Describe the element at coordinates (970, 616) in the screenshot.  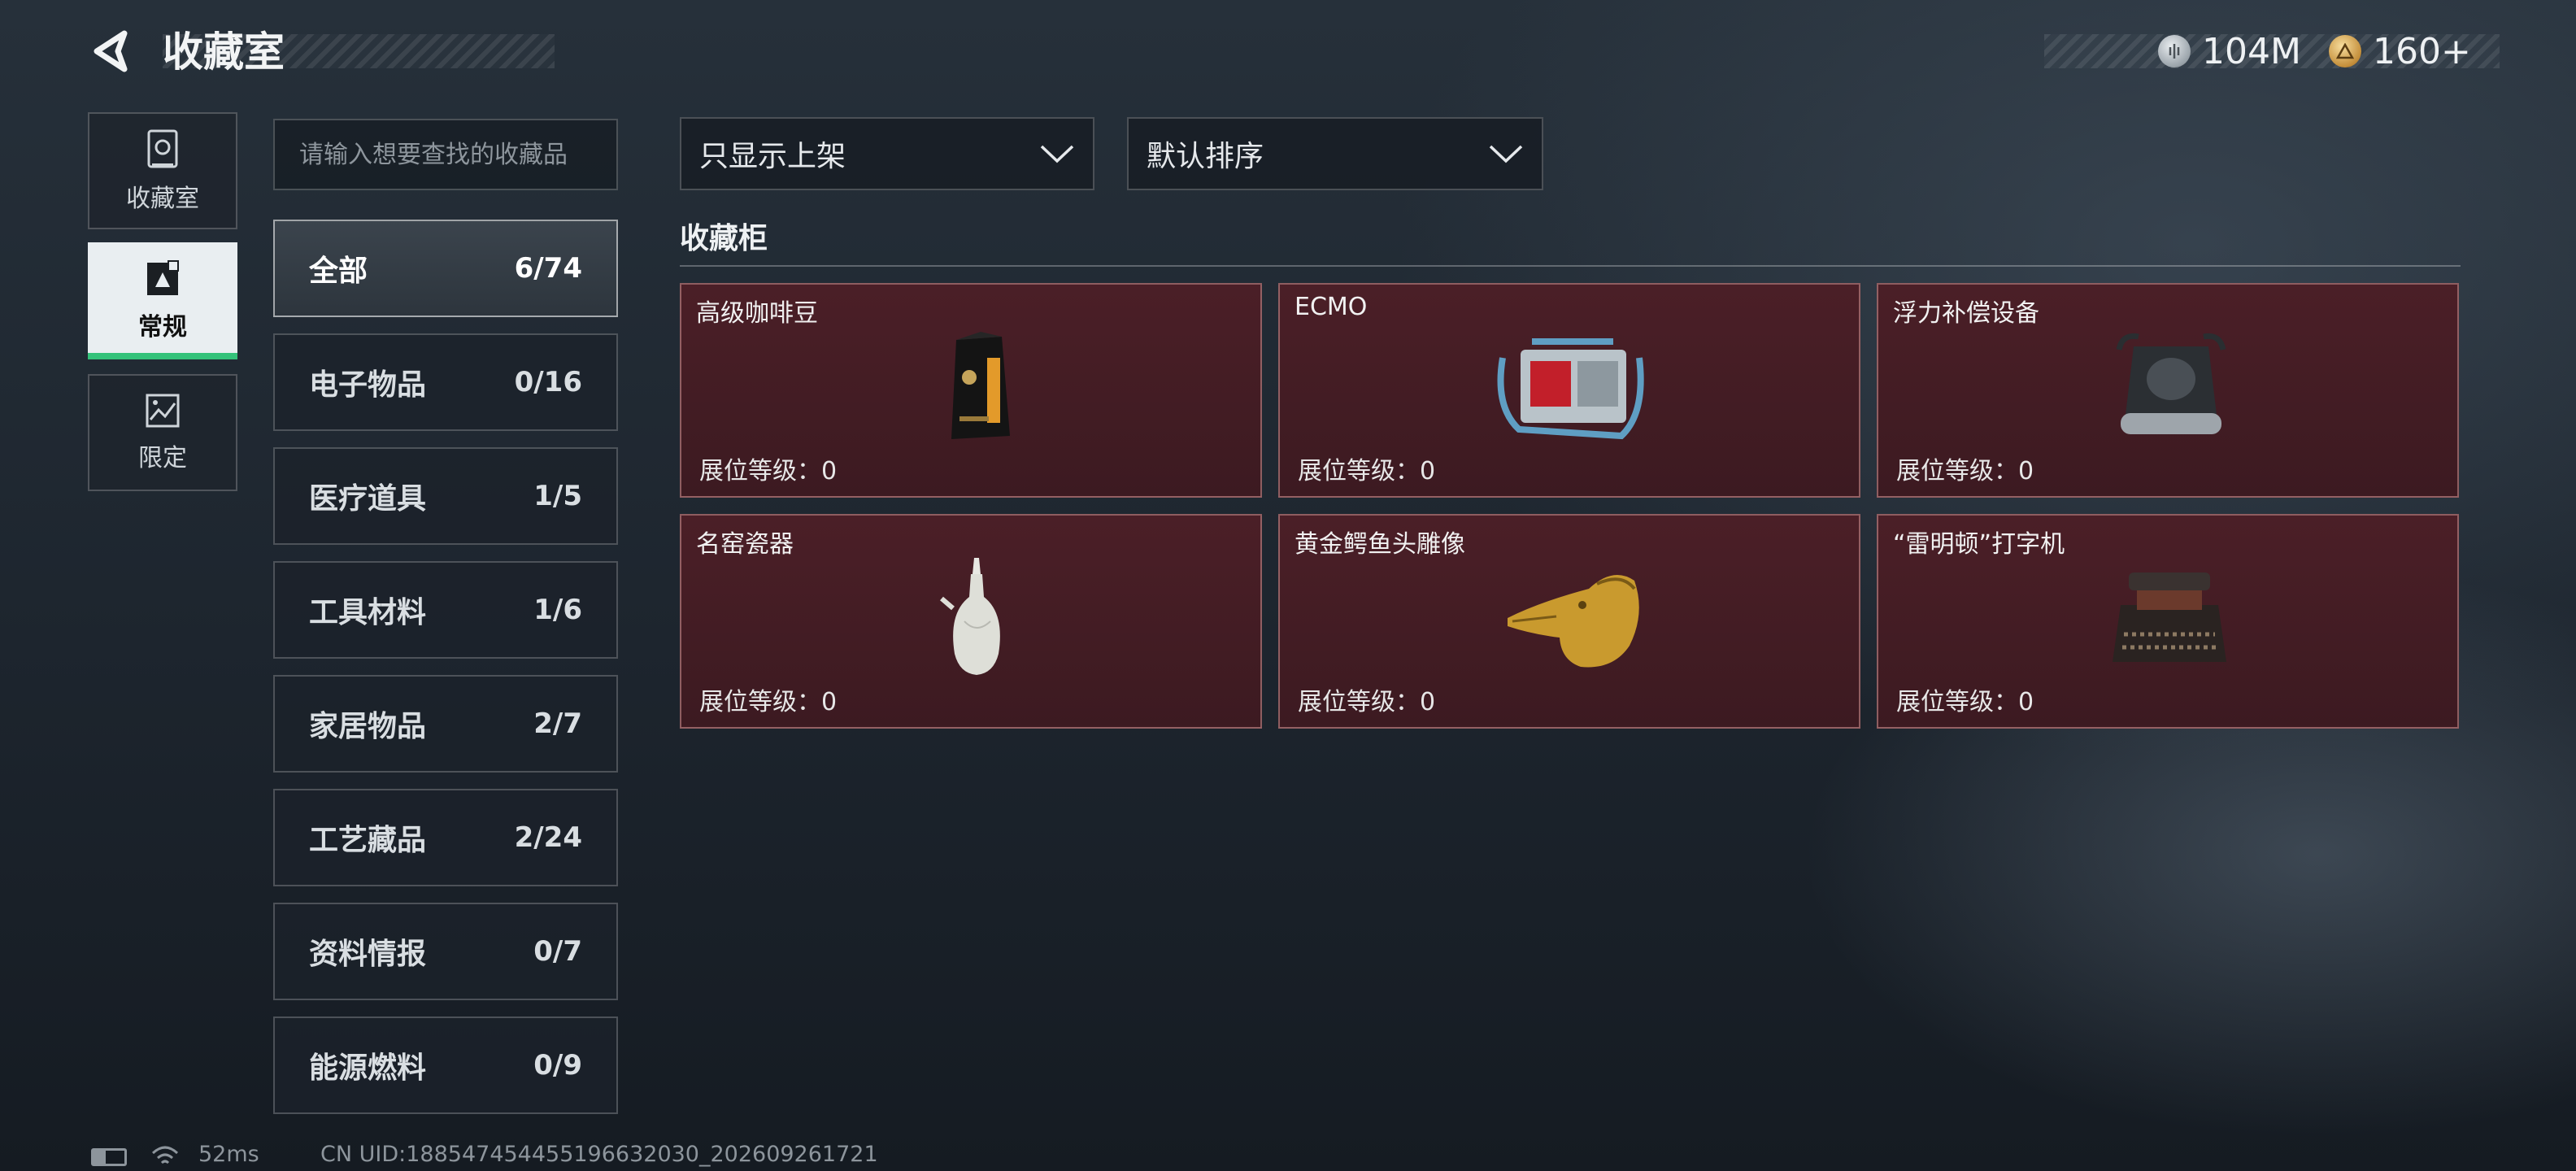
I see `porcelain-vase-icon` at that location.